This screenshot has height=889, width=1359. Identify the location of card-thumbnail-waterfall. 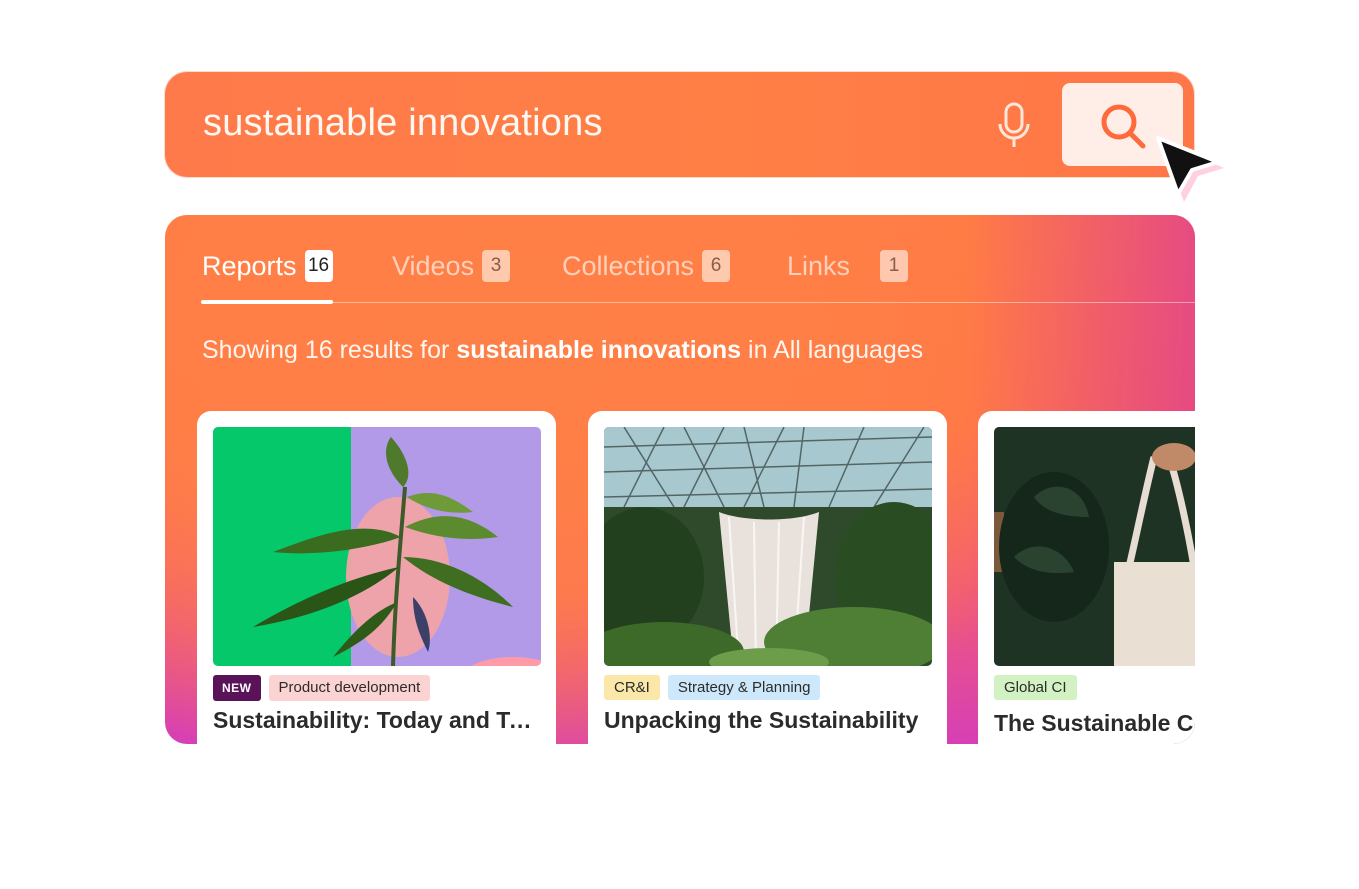
(768, 546).